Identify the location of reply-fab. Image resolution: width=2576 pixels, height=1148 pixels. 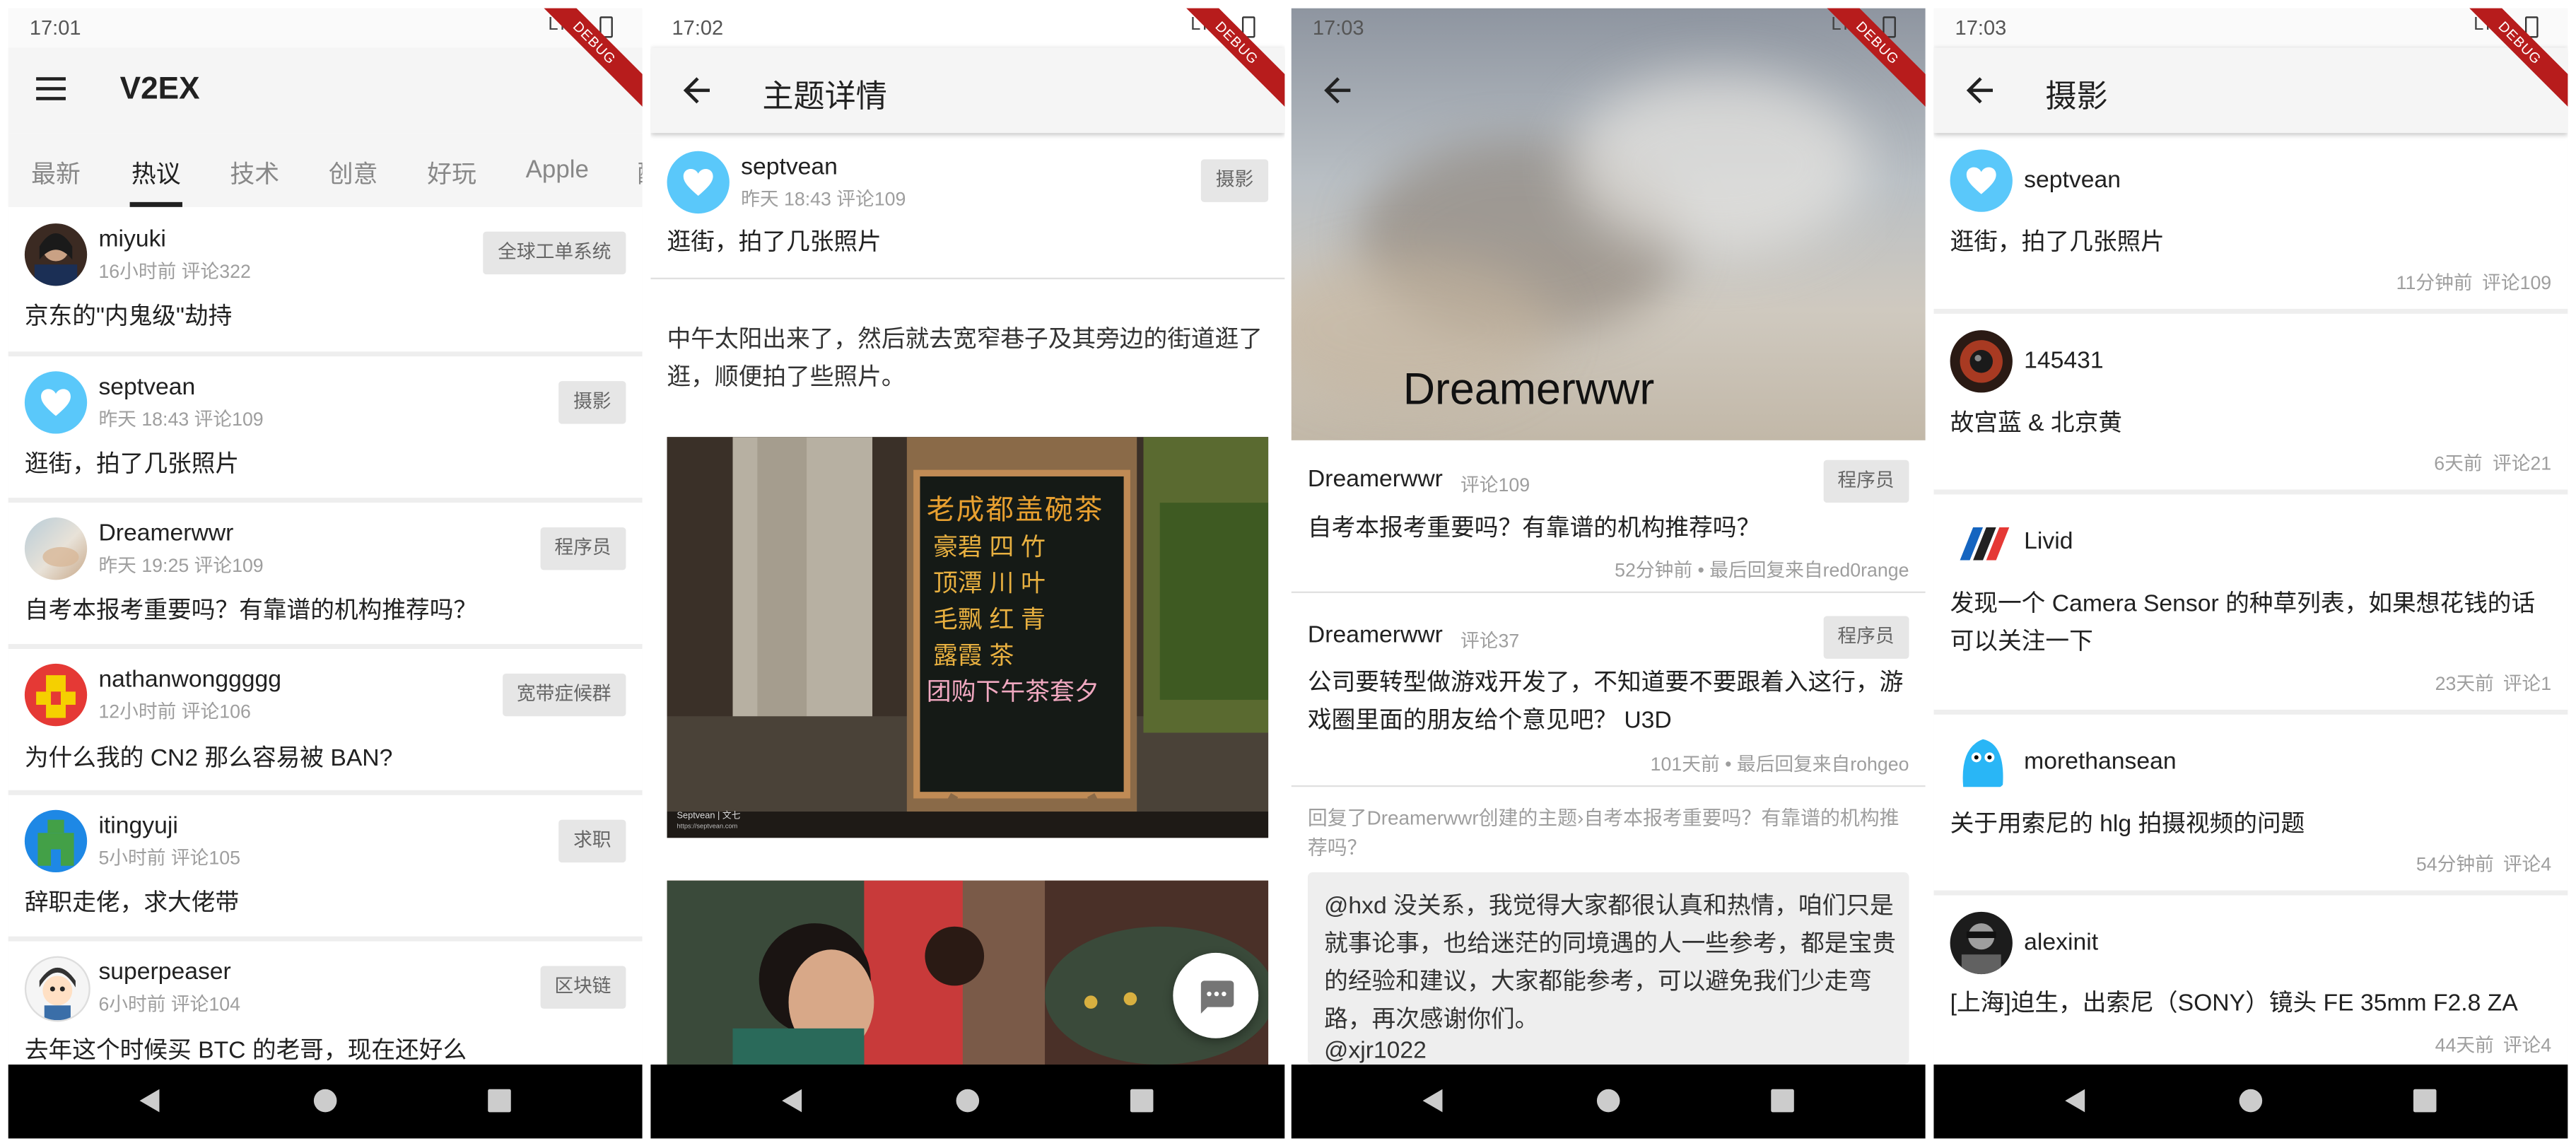
(1216, 995).